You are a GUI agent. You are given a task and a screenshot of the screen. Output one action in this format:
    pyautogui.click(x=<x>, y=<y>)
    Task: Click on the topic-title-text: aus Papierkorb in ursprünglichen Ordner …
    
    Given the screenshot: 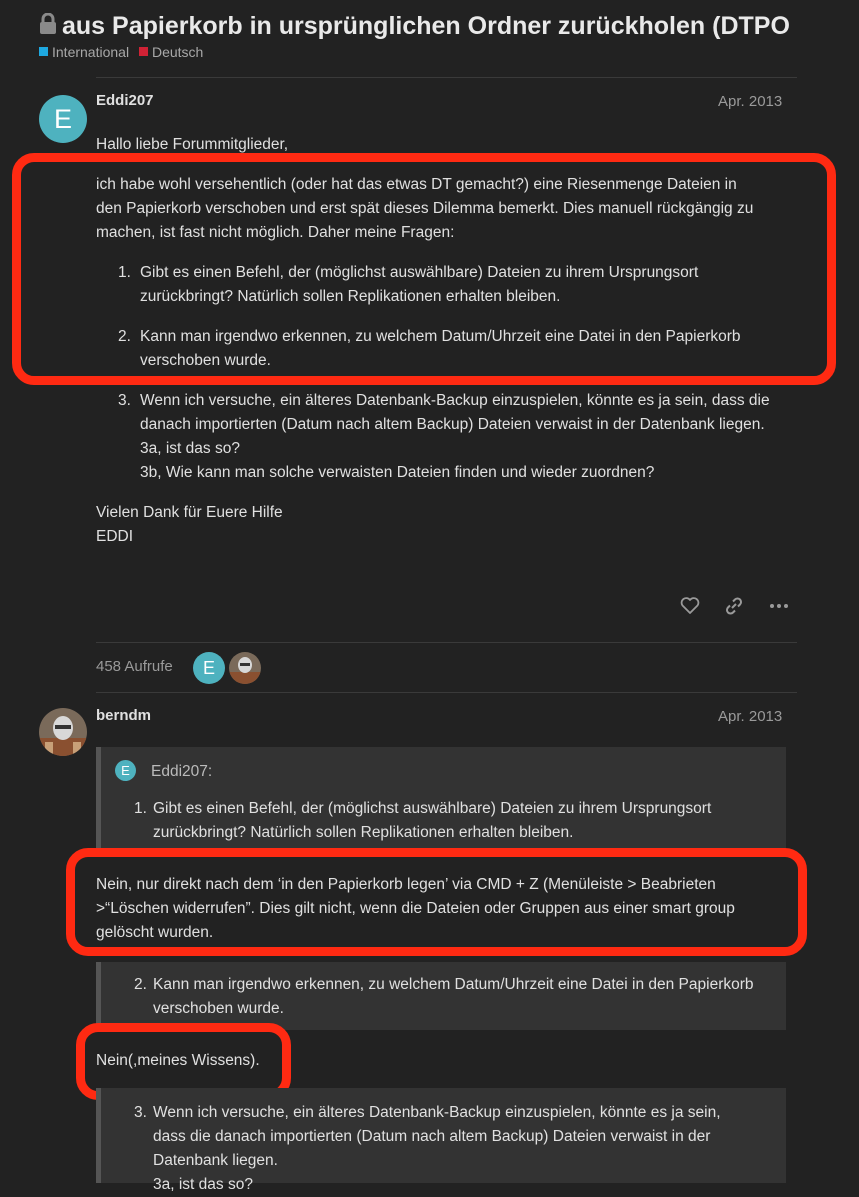 What is the action you would take?
    pyautogui.click(x=426, y=26)
    